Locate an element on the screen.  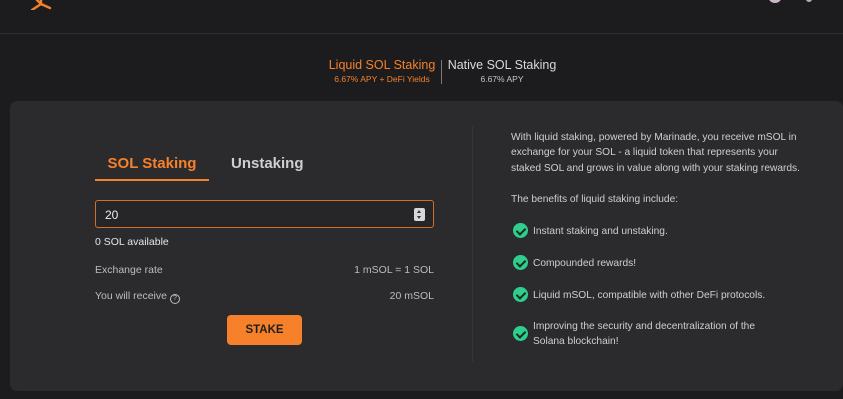
active-tab-underline is located at coordinates (152, 180).